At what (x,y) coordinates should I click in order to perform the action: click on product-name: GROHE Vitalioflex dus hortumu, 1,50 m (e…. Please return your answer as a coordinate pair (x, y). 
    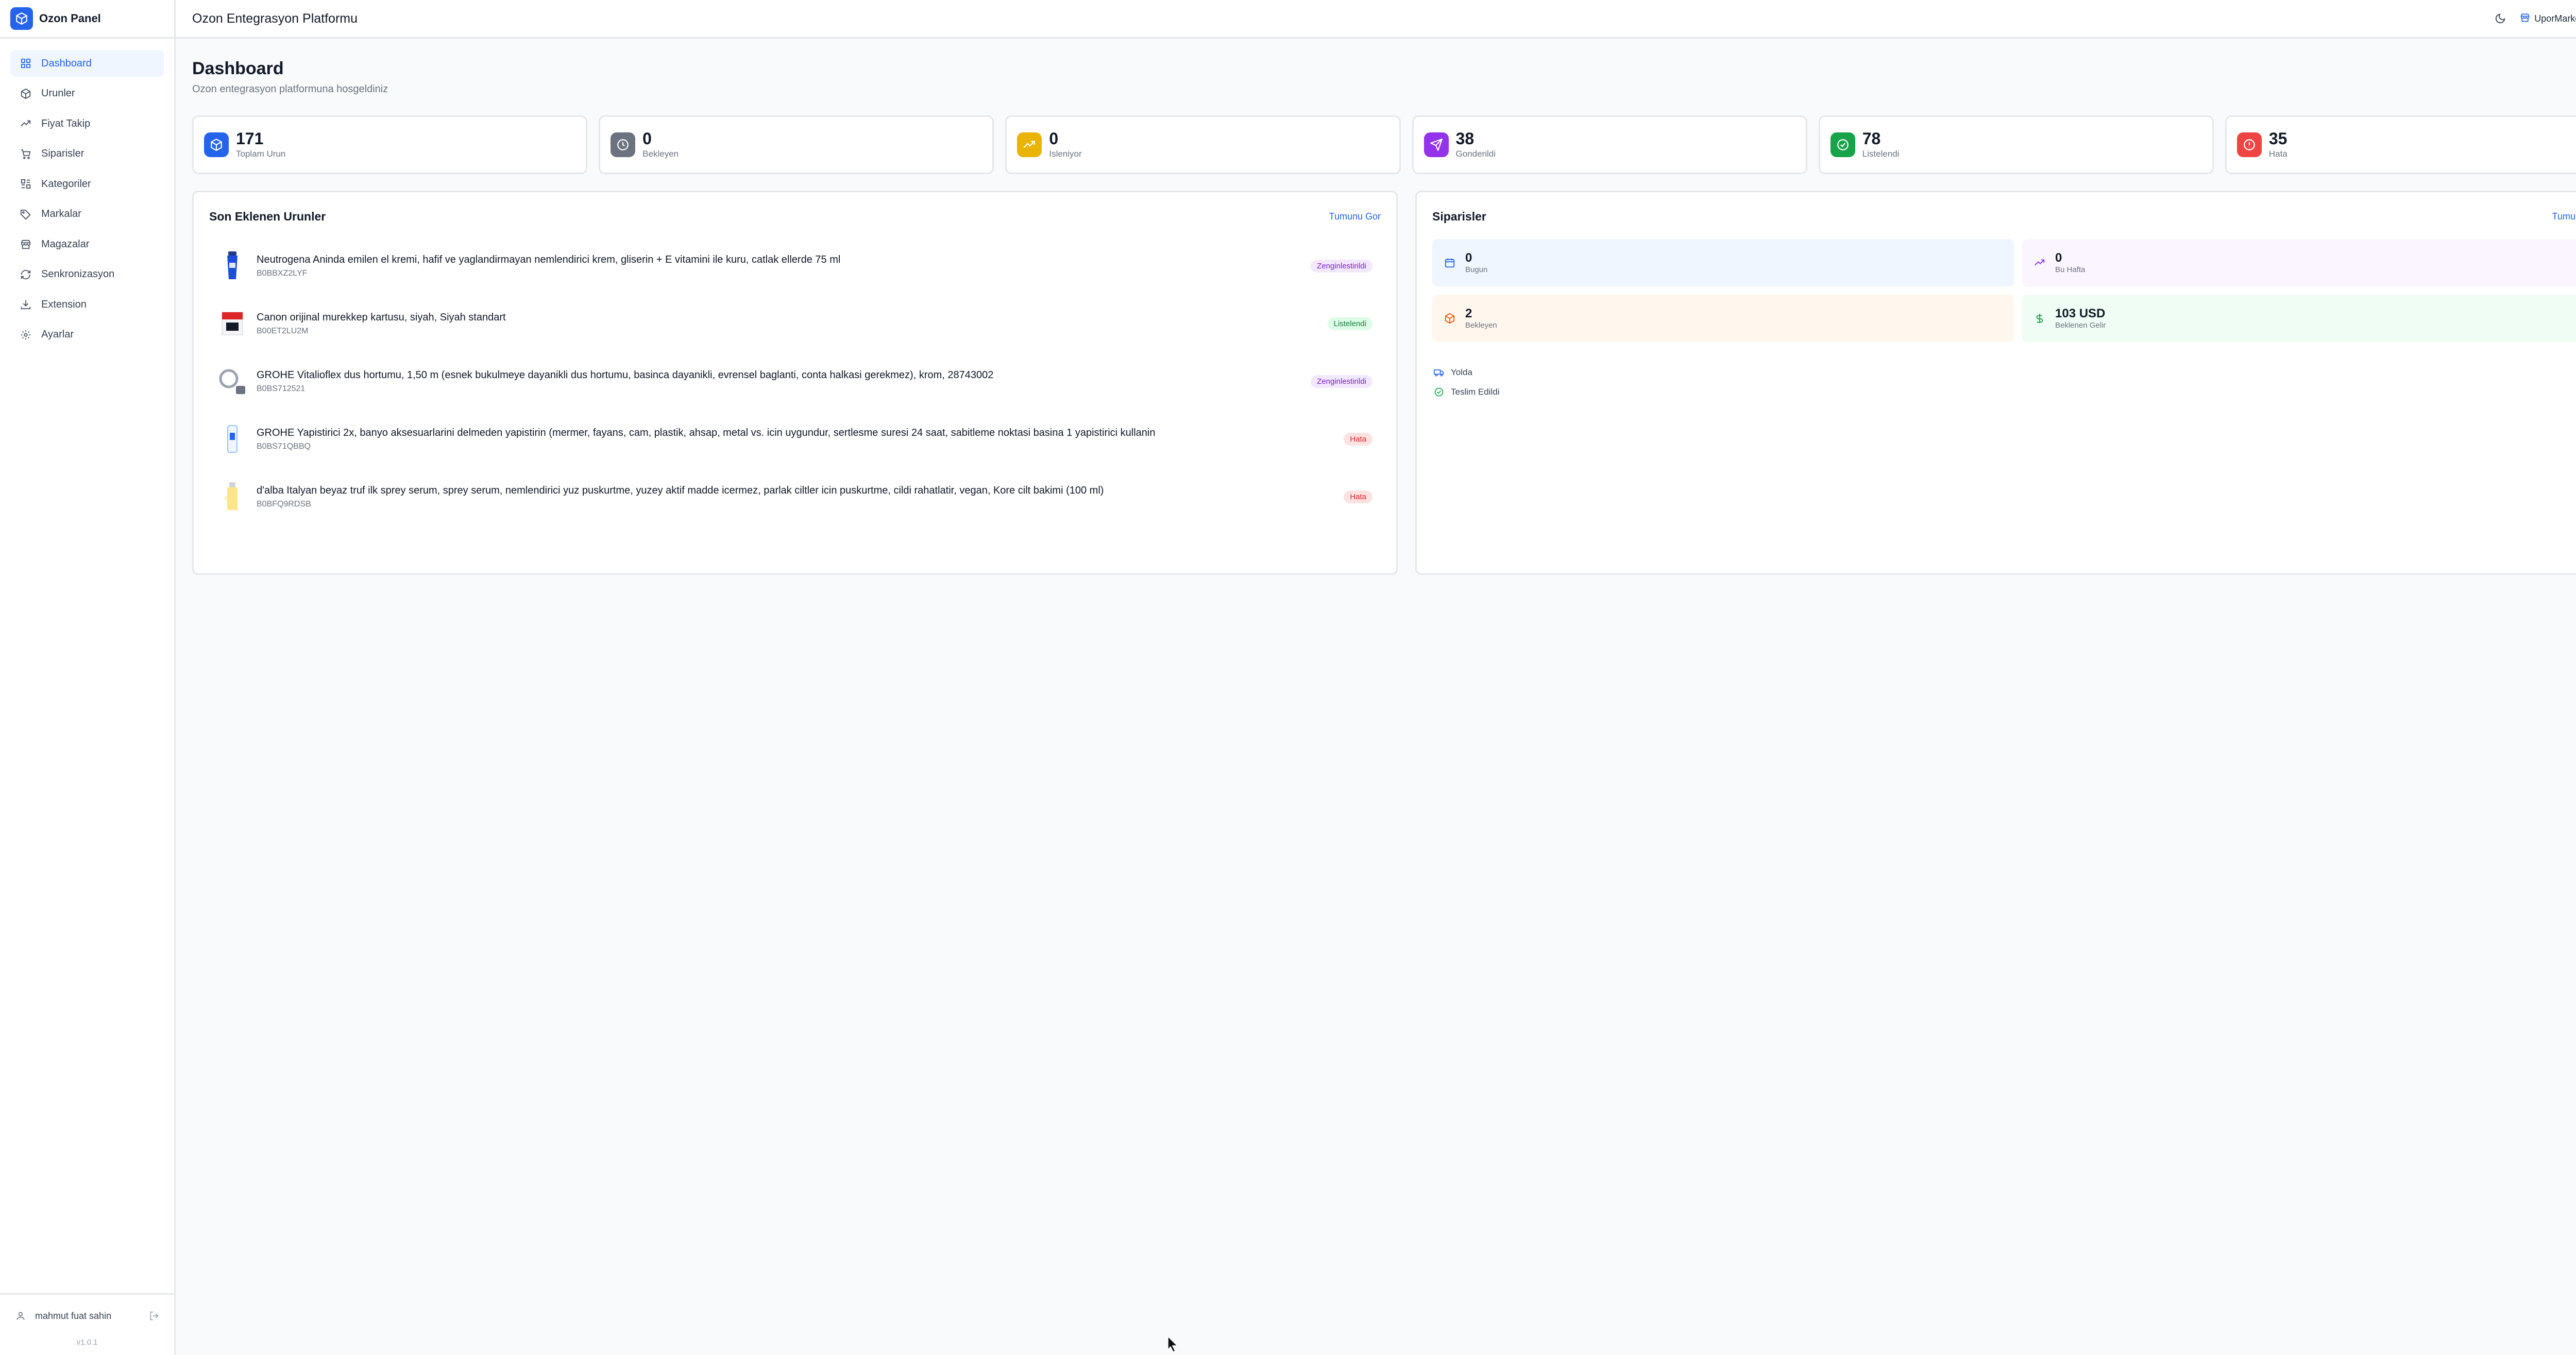
    Looking at the image, I should click on (625, 375).